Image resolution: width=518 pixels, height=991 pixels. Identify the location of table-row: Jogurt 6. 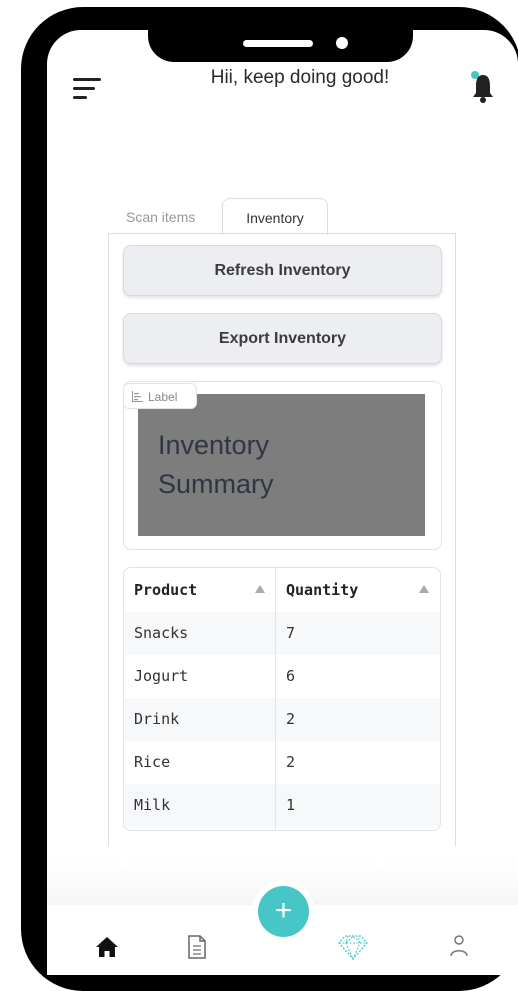
(282, 676).